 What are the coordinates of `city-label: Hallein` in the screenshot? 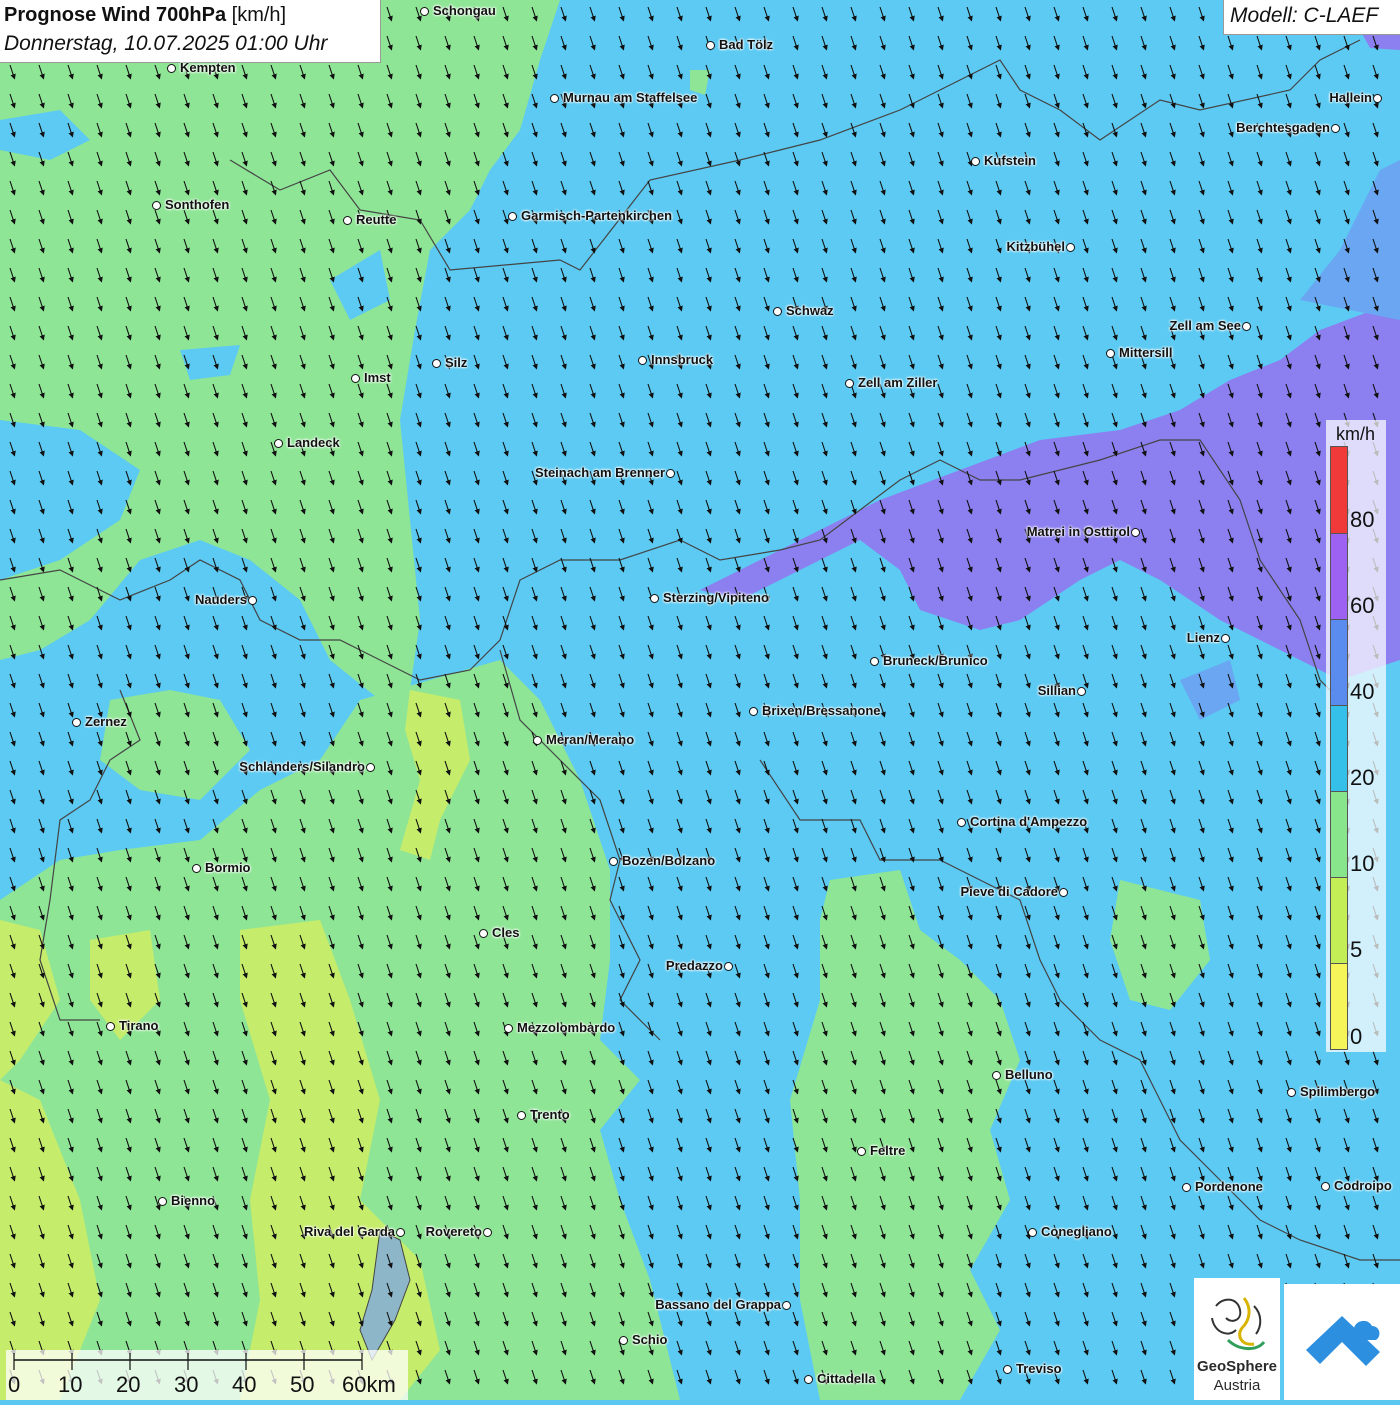 It's located at (1350, 97).